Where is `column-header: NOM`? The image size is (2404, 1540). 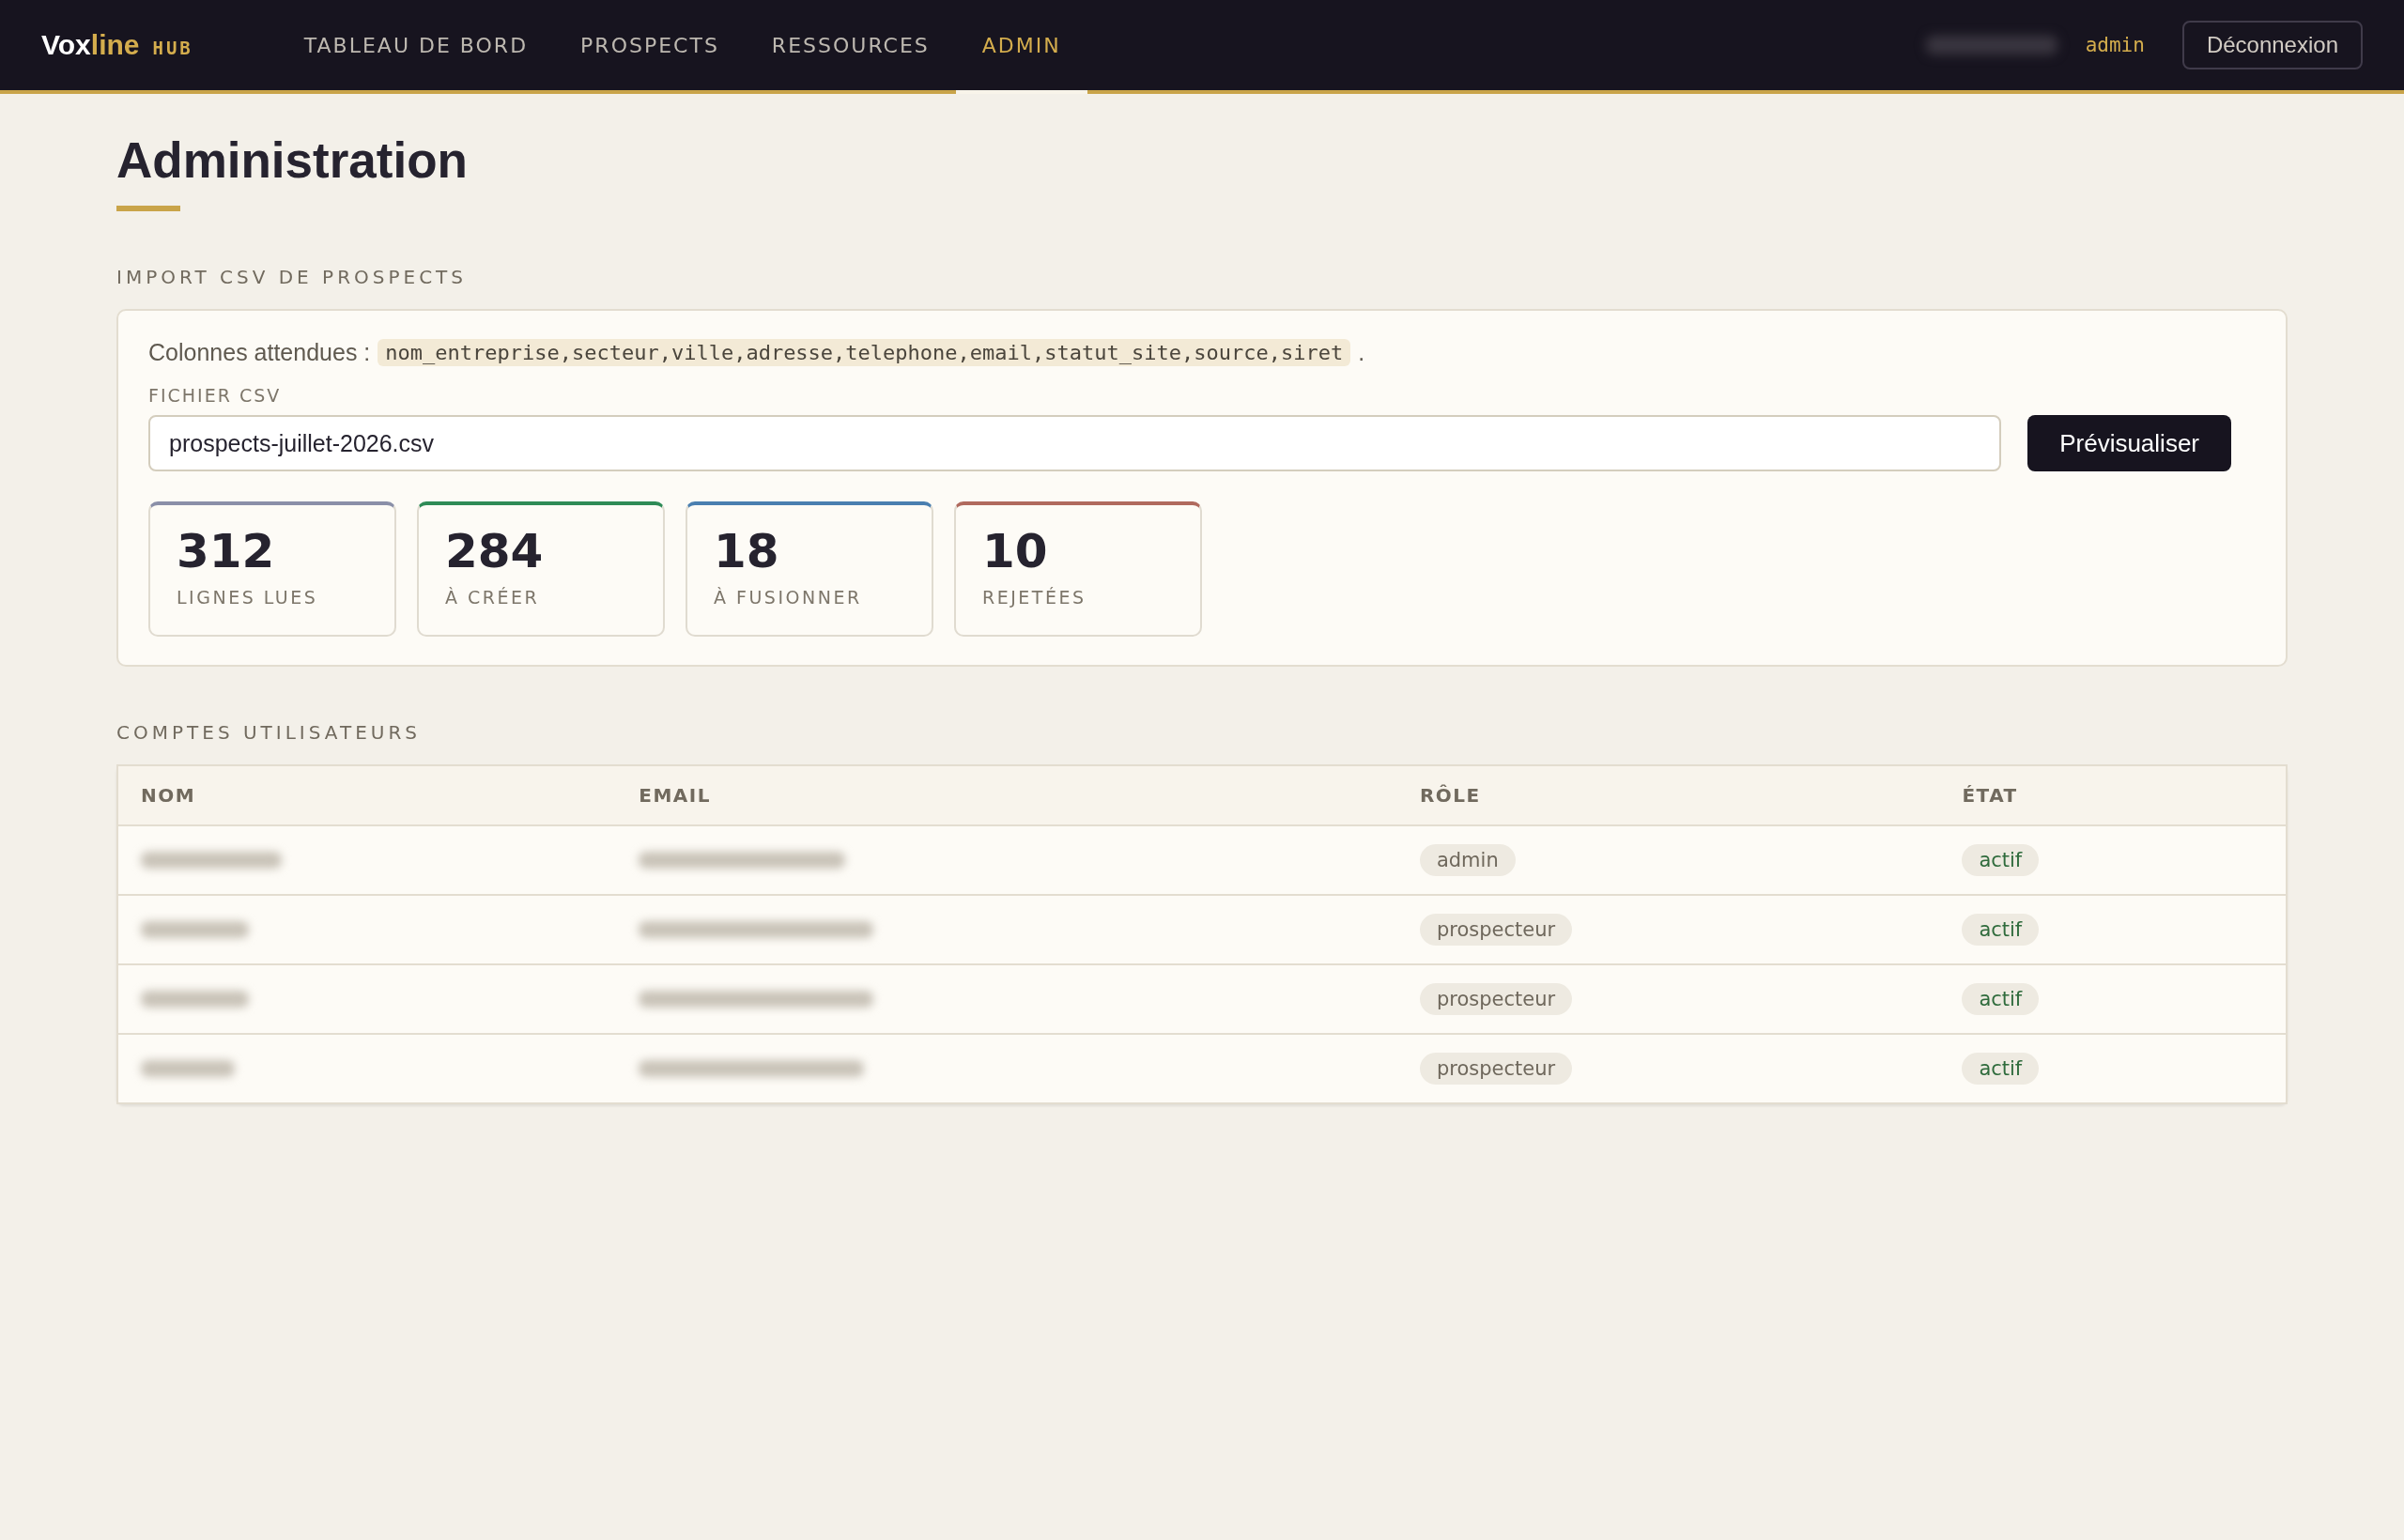
column-header: NOM is located at coordinates (367, 795).